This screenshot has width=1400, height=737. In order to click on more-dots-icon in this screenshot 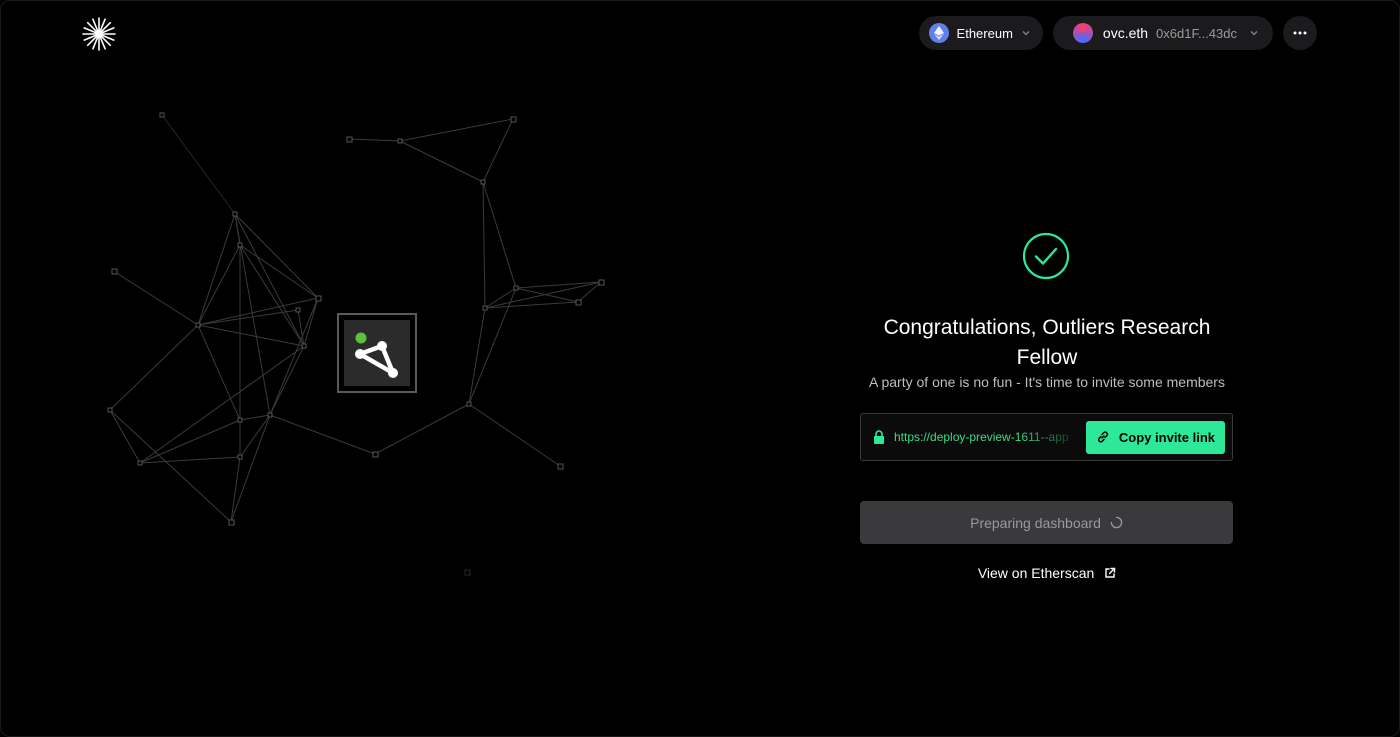, I will do `click(1300, 33)`.